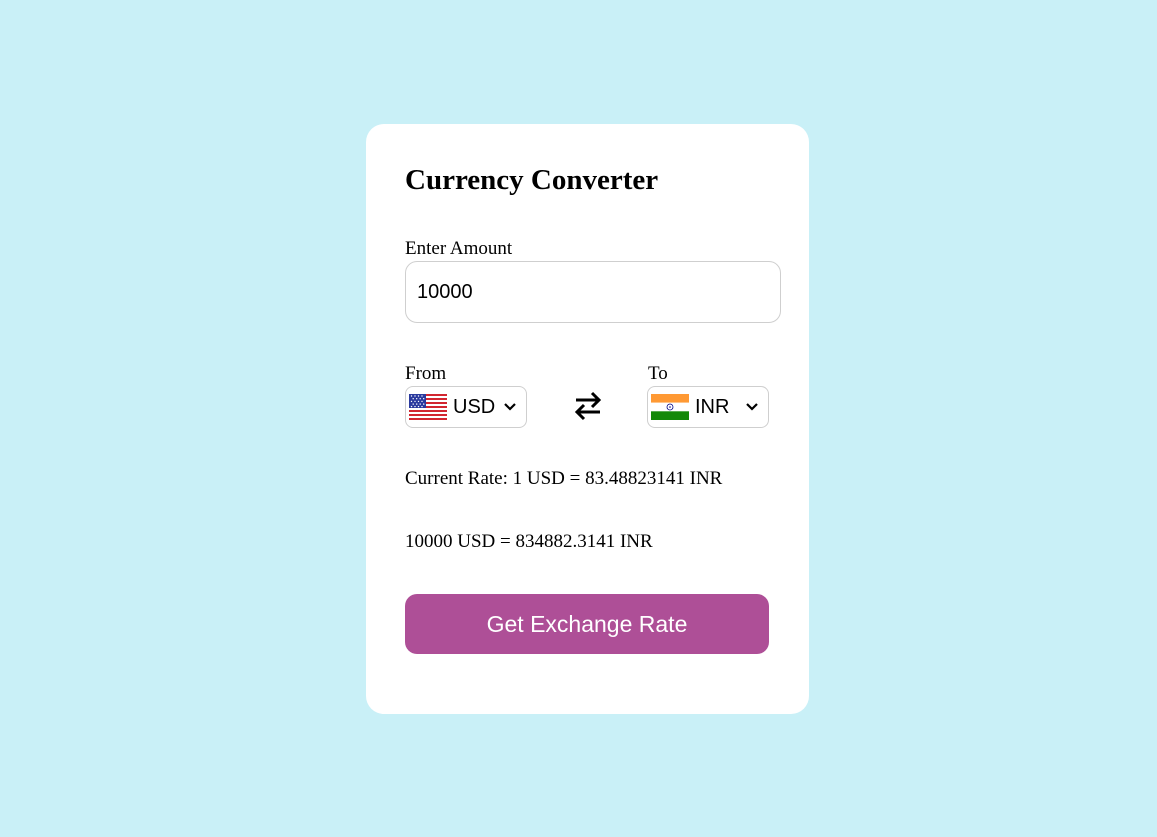 This screenshot has height=837, width=1157. I want to click on amount-input, so click(593, 292).